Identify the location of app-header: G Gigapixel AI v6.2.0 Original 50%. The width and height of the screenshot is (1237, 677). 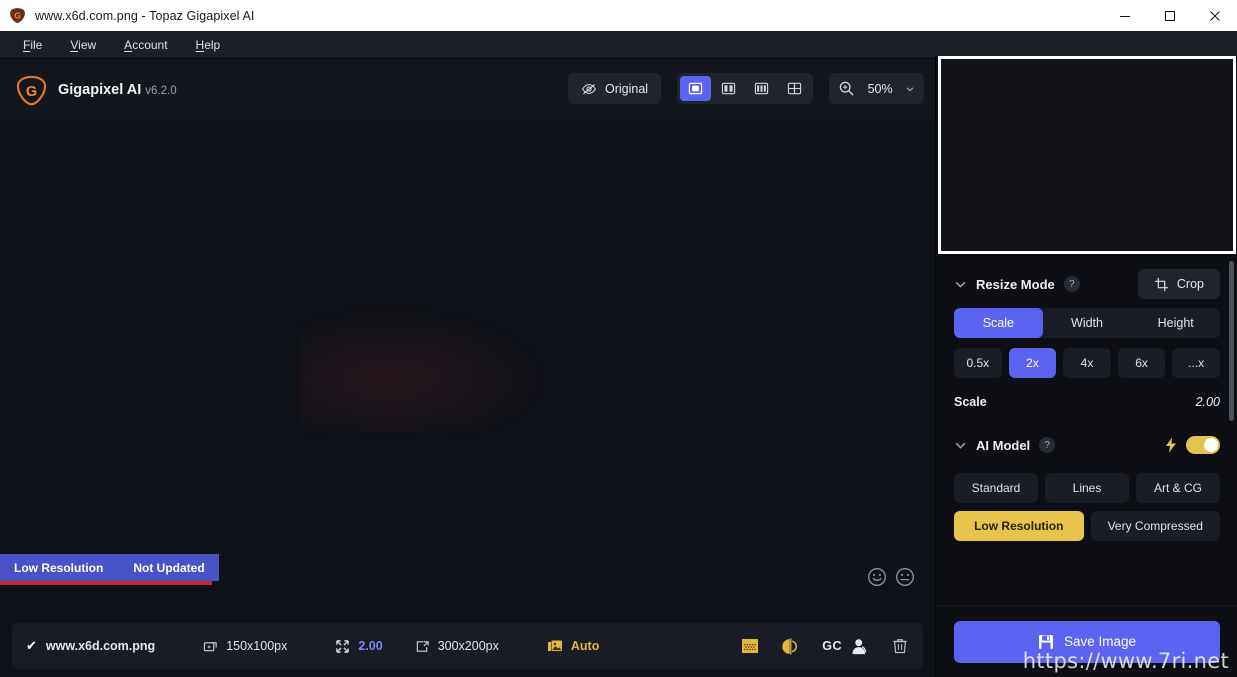
(467, 90).